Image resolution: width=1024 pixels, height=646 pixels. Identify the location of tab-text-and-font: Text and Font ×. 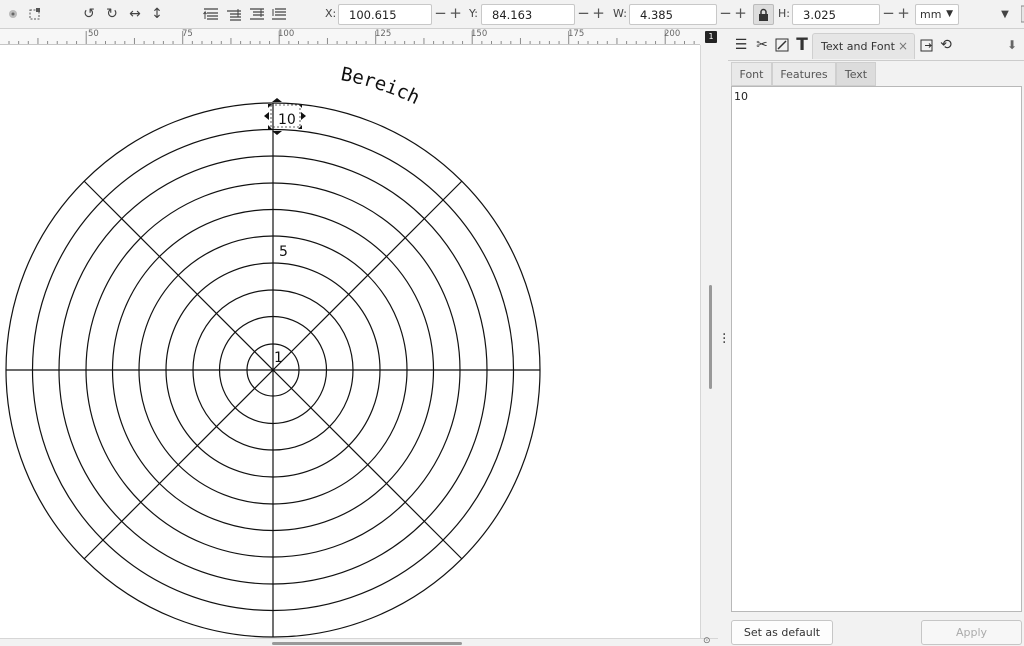
(863, 46).